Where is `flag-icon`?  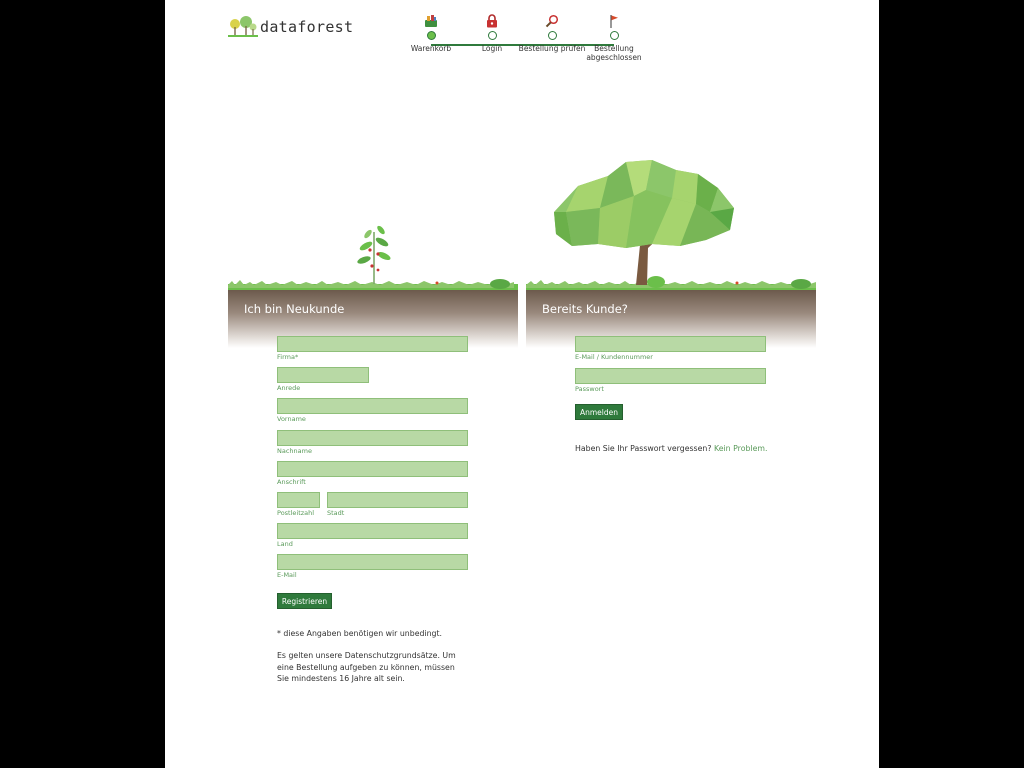
flag-icon is located at coordinates (614, 21).